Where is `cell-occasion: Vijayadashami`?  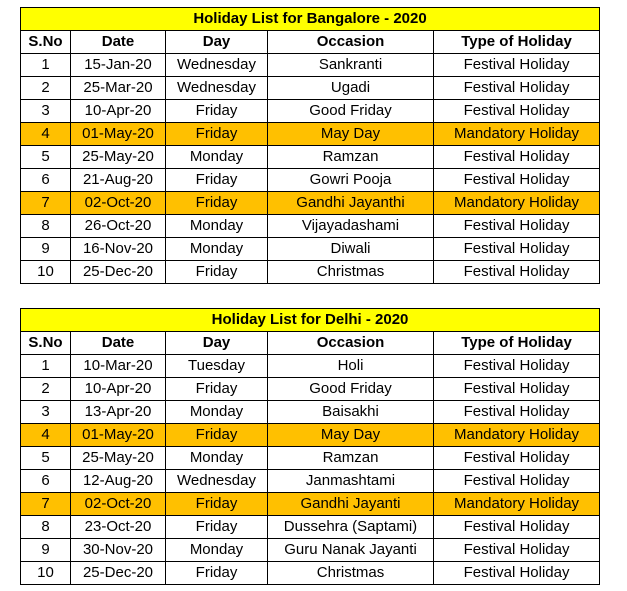
cell-occasion: Vijayadashami is located at coordinates (350, 226).